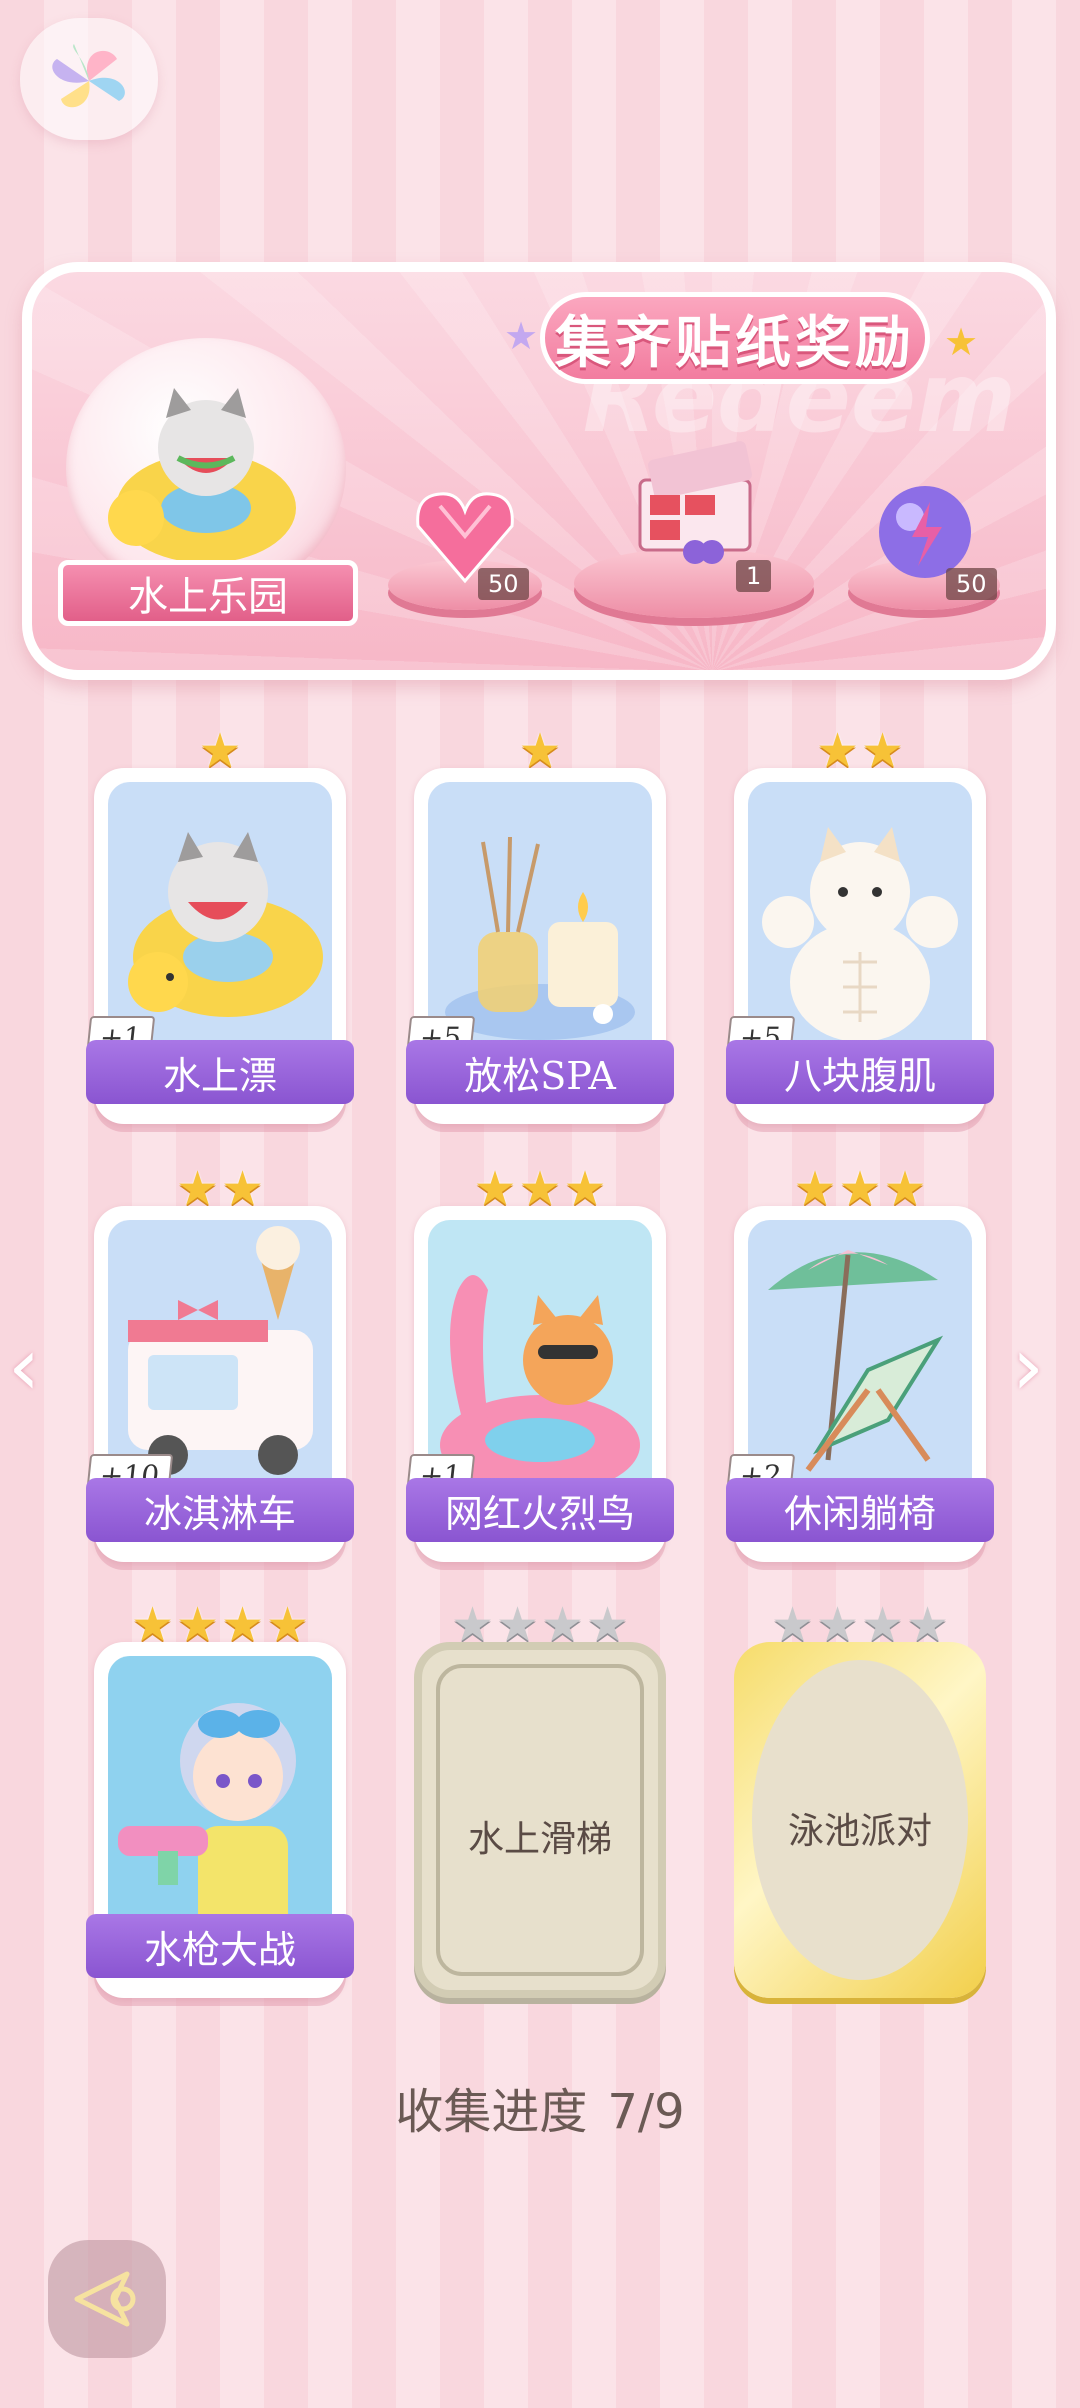 This screenshot has width=1080, height=2408. I want to click on collection-progress: 收集进度 7/9, so click(540, 2107).